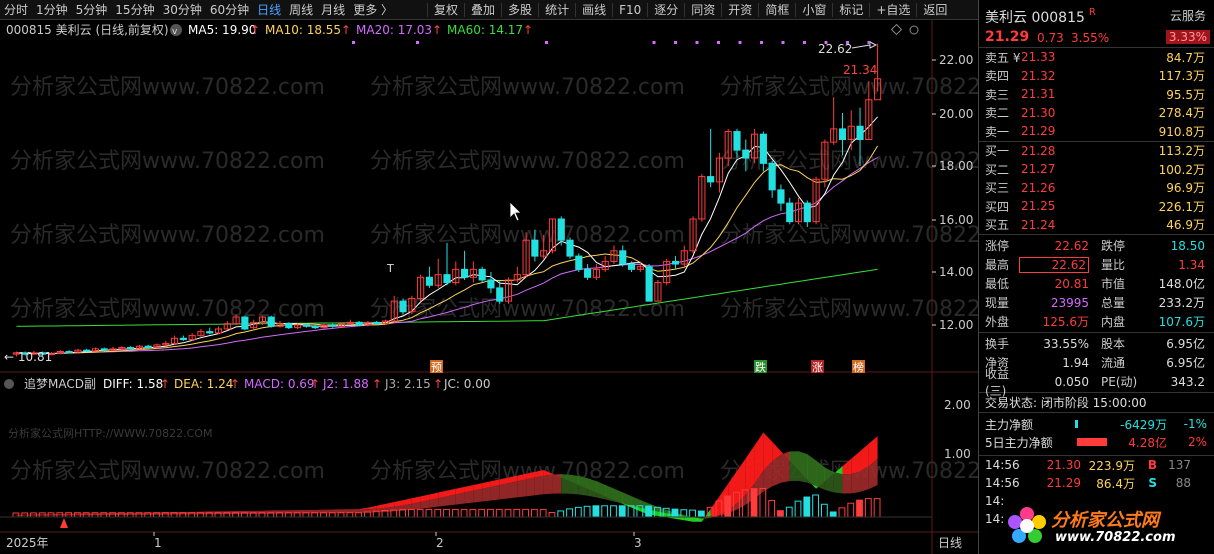 Image resolution: width=1214 pixels, height=554 pixels. Describe the element at coordinates (1109, 527) in the screenshot. I see `logo: 分析家公式网 www.70822.com` at that location.